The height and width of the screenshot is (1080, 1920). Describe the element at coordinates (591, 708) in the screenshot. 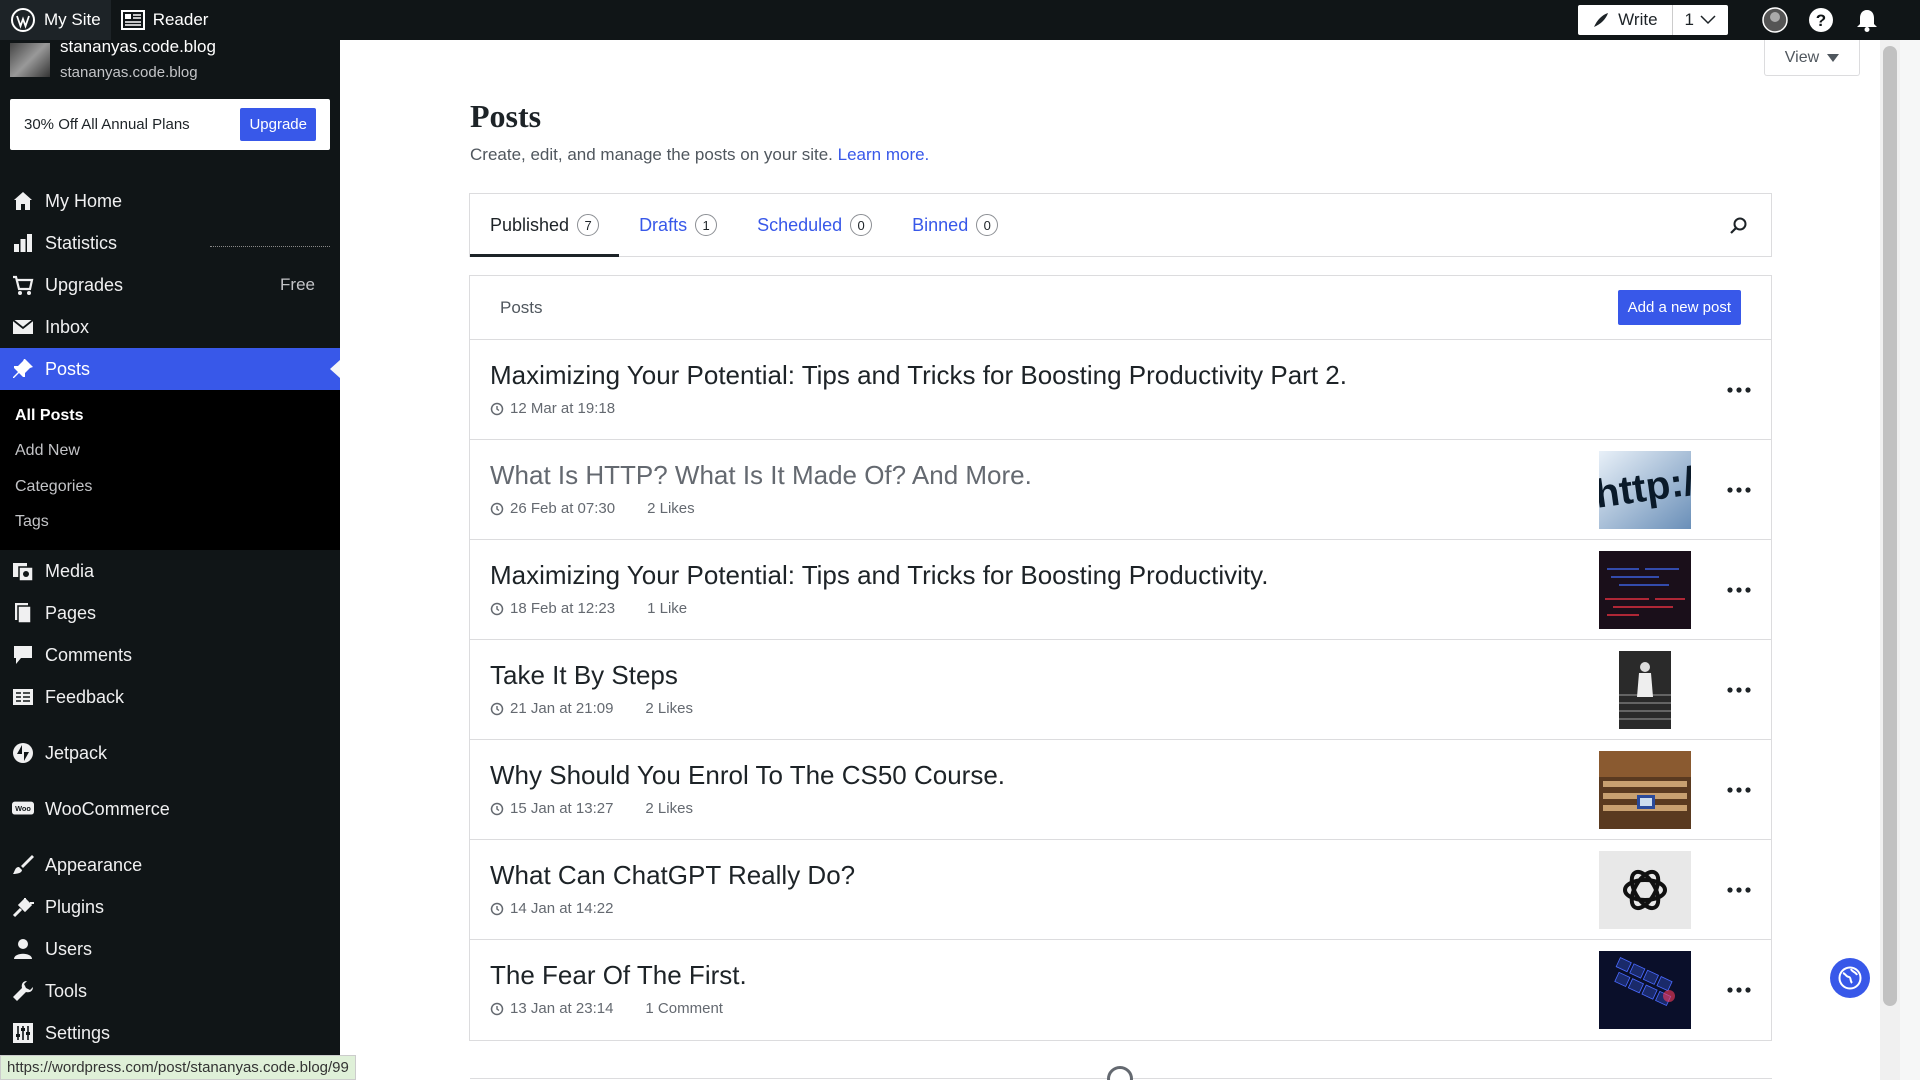

I see `post-meta: 21 Jan at 21:09 2 Likes` at that location.